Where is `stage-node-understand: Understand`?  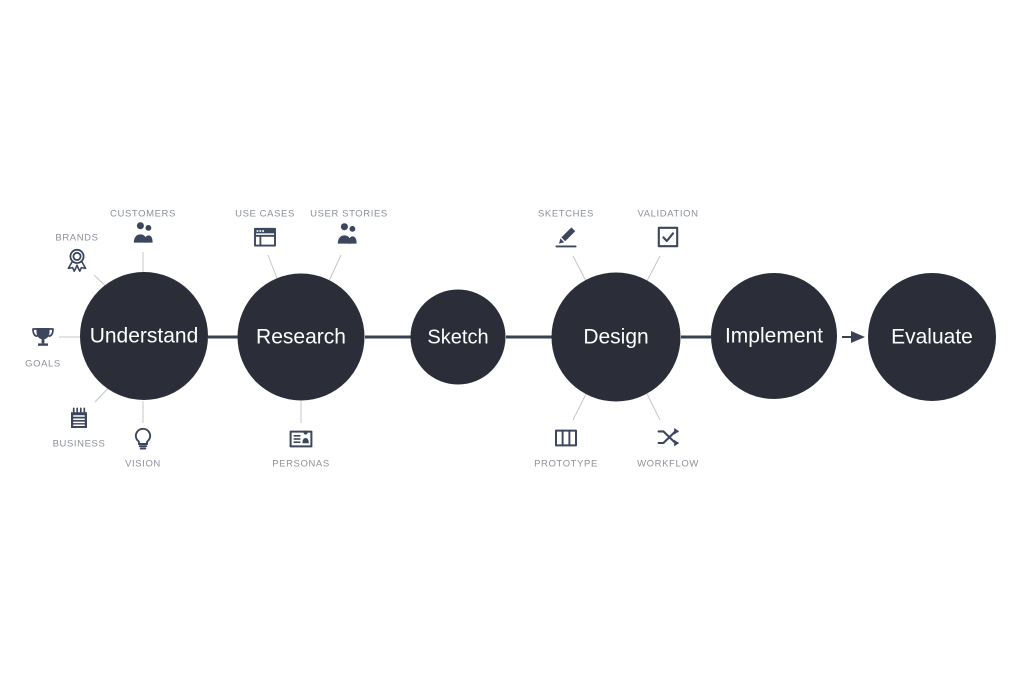 stage-node-understand: Understand is located at coordinates (144, 336).